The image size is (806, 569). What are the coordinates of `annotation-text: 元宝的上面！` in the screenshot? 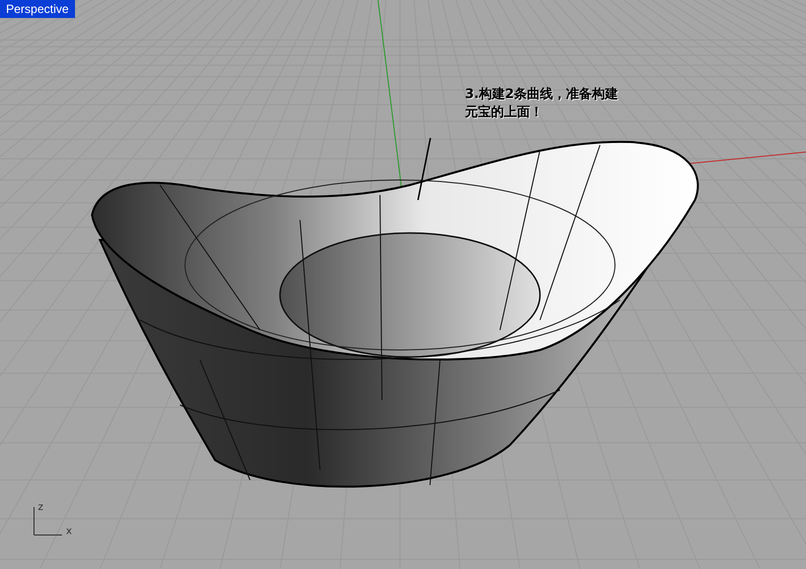 It's located at (504, 113).